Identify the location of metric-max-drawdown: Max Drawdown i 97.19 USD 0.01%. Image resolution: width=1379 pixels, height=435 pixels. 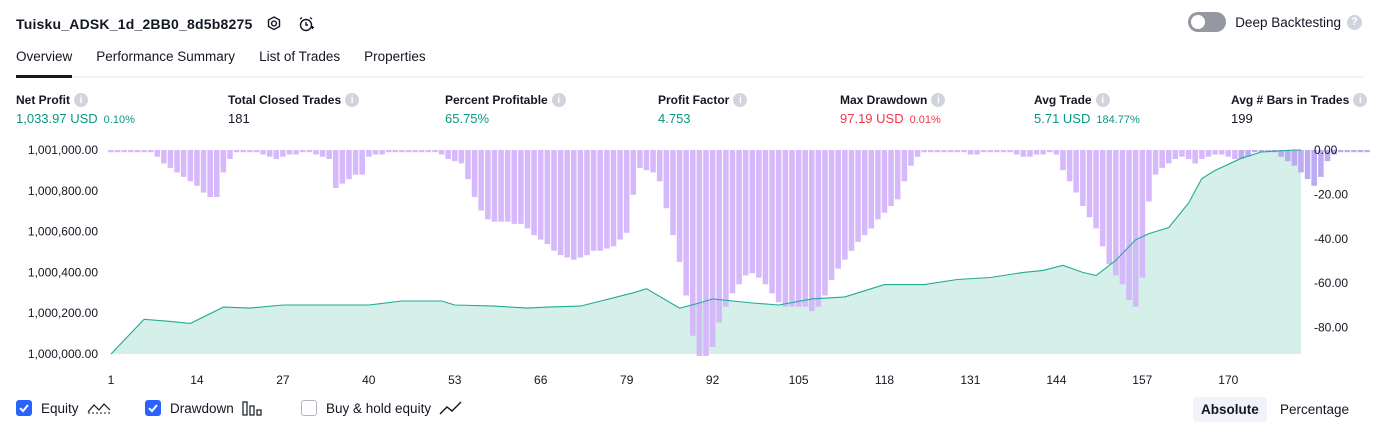
(893, 109).